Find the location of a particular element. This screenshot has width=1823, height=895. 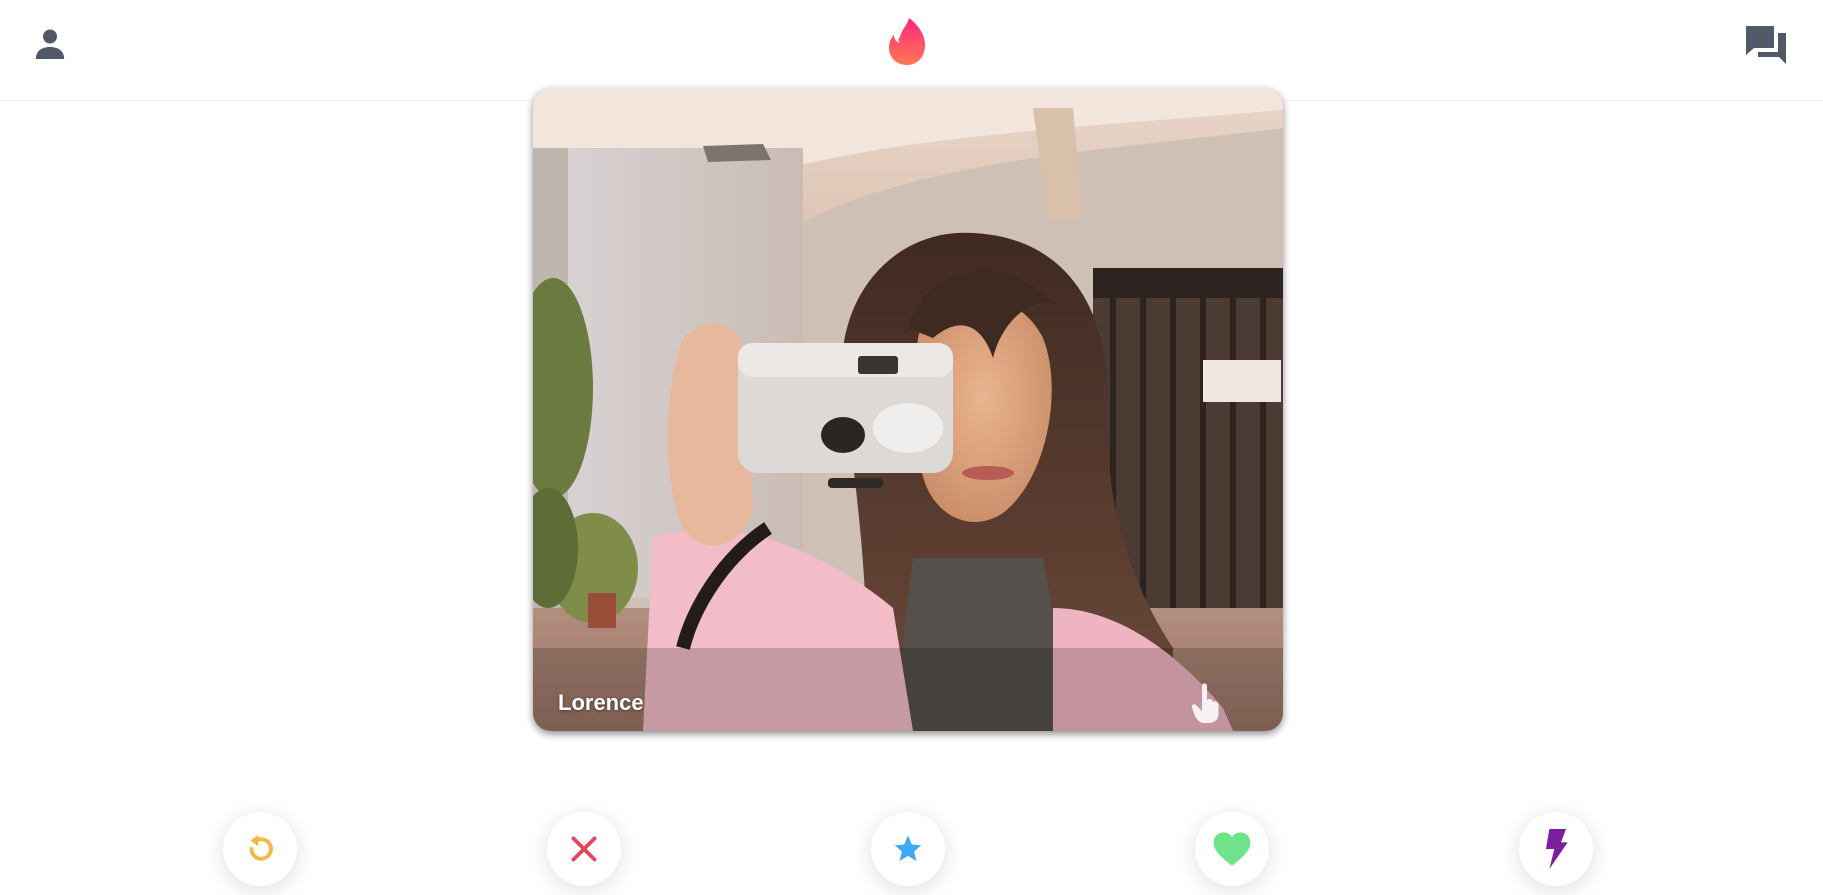

profile-button is located at coordinates (50, 44).